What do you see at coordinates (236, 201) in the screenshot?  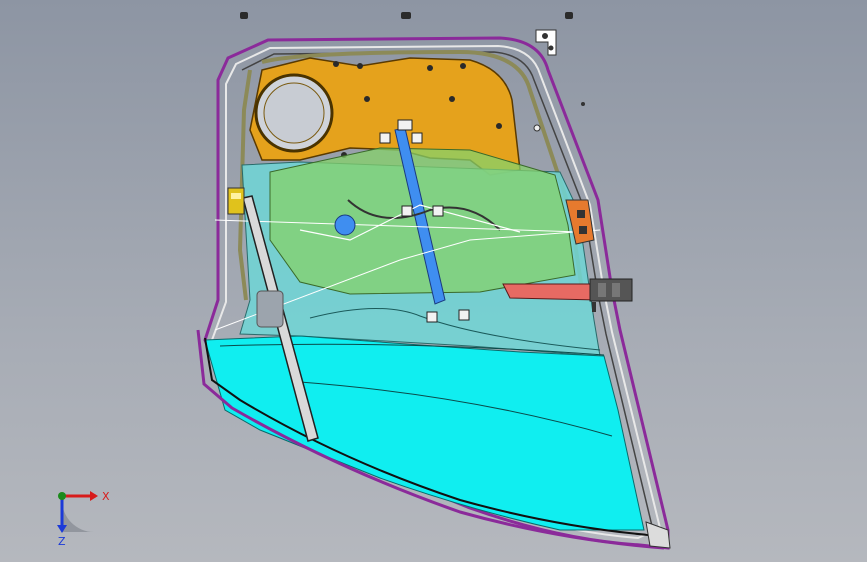 I see `front-latch-clip` at bounding box center [236, 201].